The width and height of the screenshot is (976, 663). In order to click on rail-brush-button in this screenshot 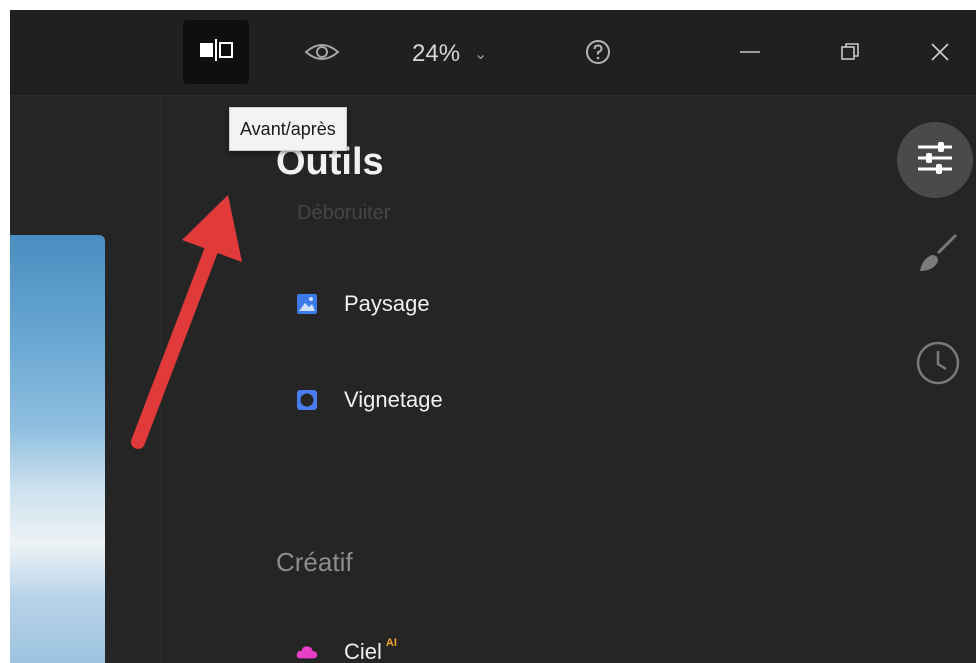, I will do `click(938, 255)`.